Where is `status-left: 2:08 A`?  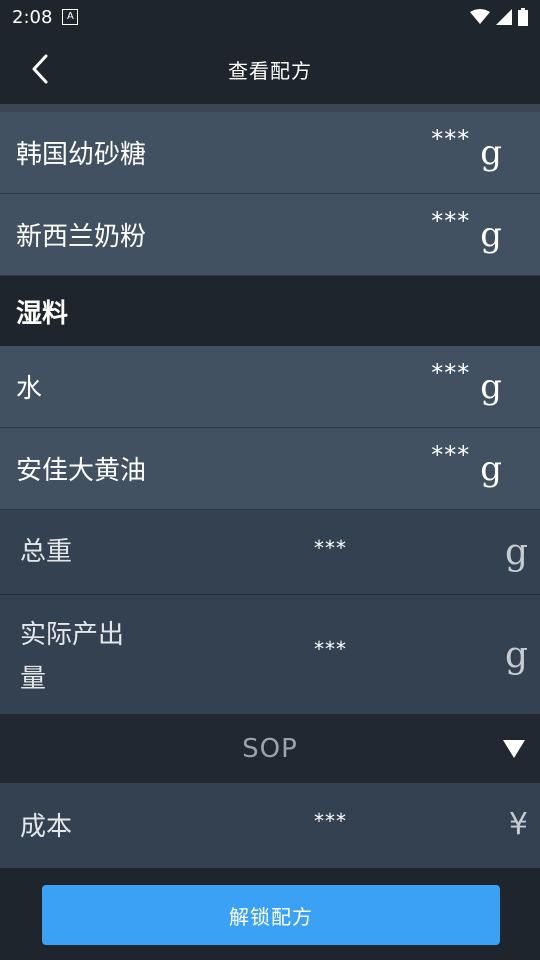 status-left: 2:08 A is located at coordinates (45, 17).